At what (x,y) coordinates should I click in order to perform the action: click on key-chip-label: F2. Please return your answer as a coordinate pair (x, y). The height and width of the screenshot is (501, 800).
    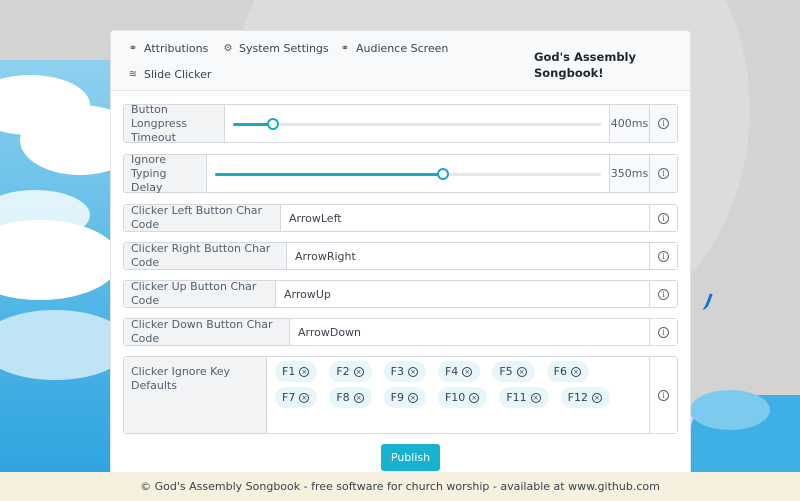
    Looking at the image, I should click on (343, 371).